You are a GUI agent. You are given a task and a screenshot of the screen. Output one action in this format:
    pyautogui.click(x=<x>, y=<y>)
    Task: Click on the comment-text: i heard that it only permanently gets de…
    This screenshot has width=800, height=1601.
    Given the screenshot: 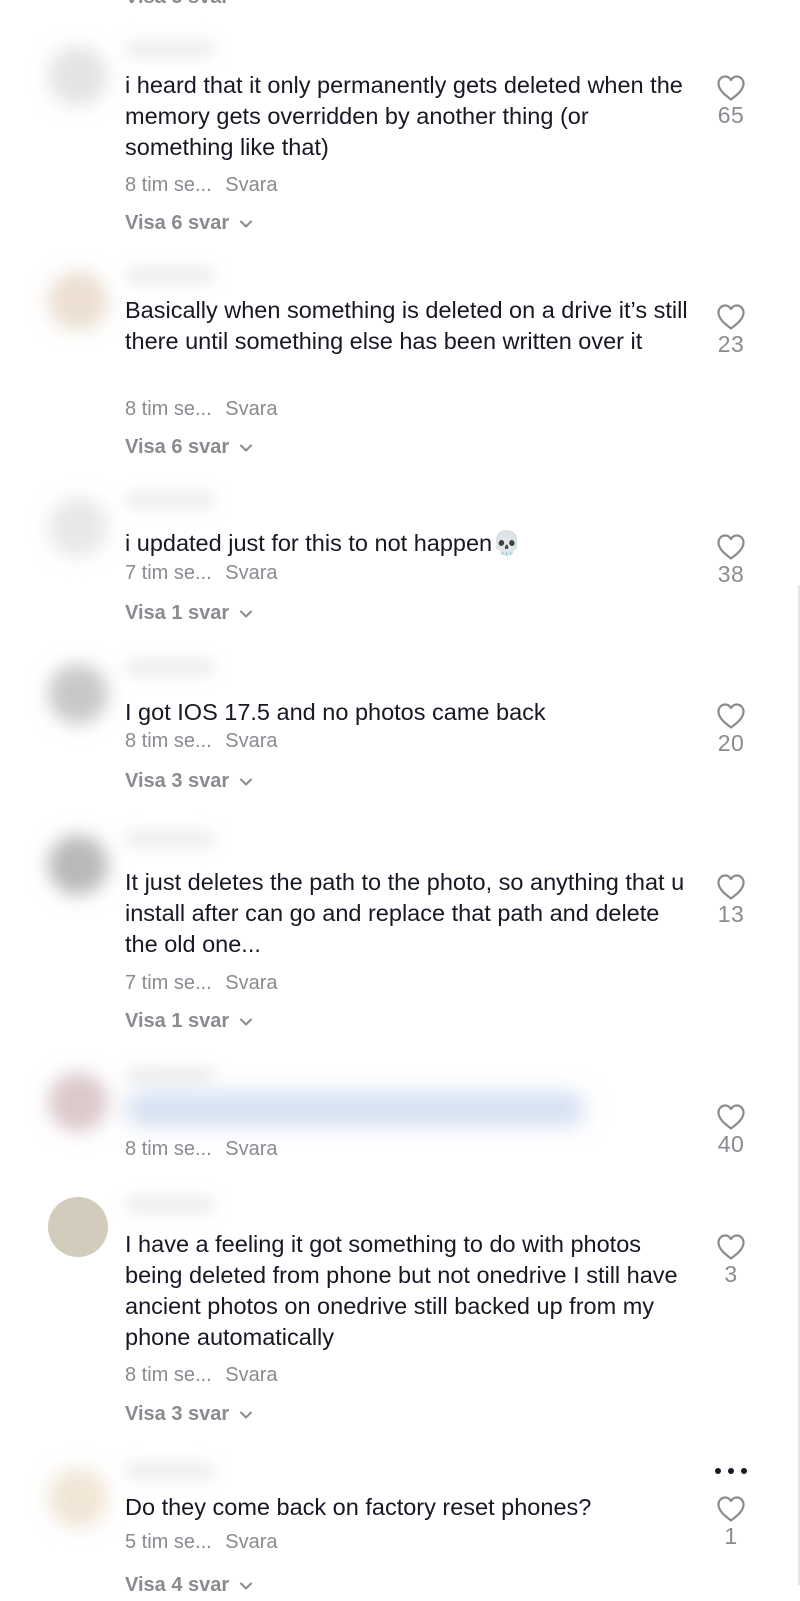 What is the action you would take?
    pyautogui.click(x=407, y=116)
    